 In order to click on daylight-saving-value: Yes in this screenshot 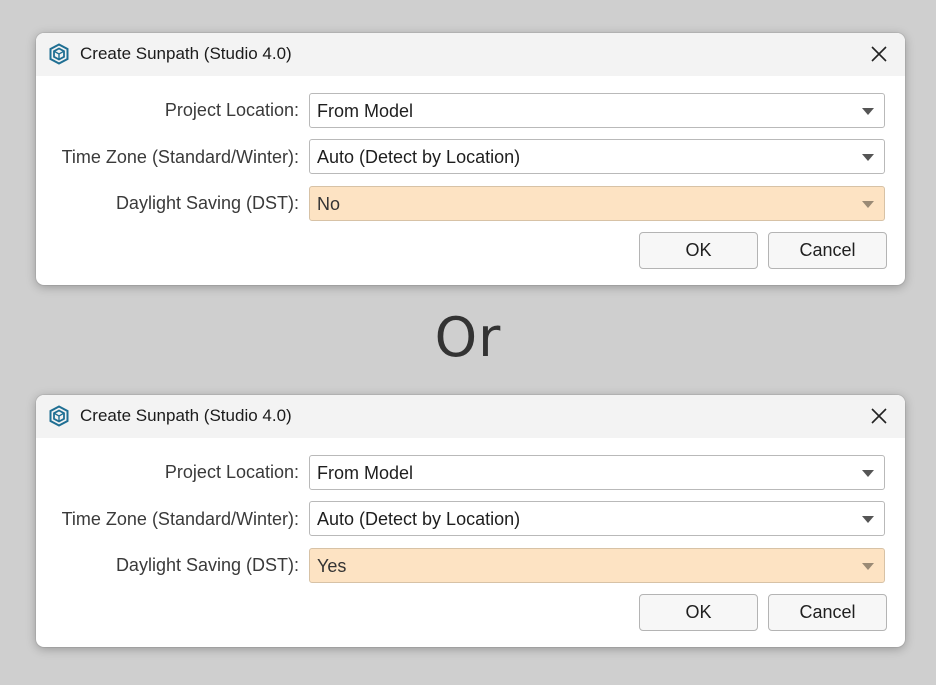, I will do `click(332, 566)`.